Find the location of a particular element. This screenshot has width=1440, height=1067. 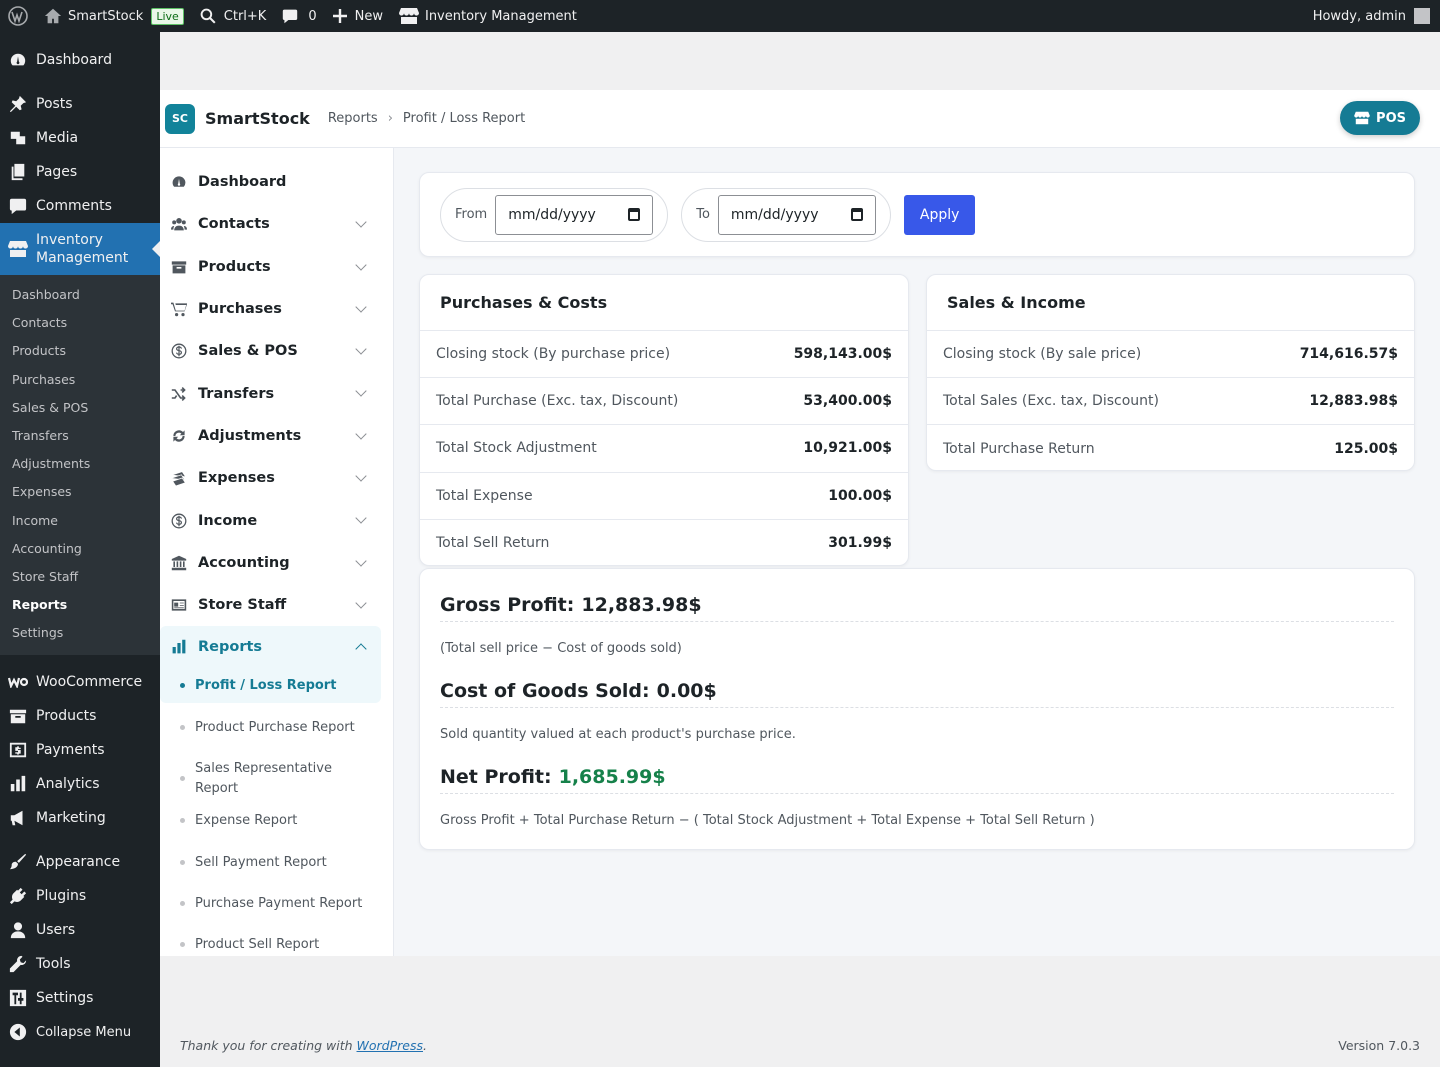

wordpress-logo-icon is located at coordinates (18, 16).